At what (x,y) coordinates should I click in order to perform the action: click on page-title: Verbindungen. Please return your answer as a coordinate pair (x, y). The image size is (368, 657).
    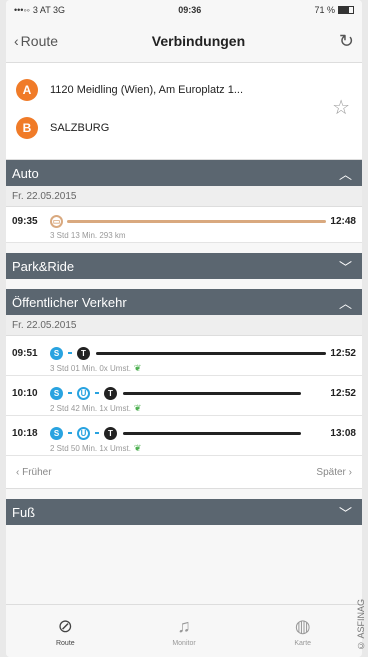
    Looking at the image, I should click on (198, 41).